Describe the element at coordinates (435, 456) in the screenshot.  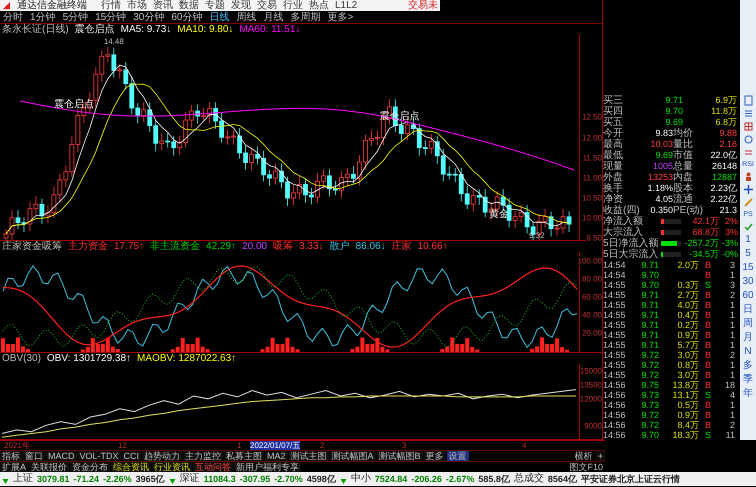
I see `indicator-tab: 更多` at that location.